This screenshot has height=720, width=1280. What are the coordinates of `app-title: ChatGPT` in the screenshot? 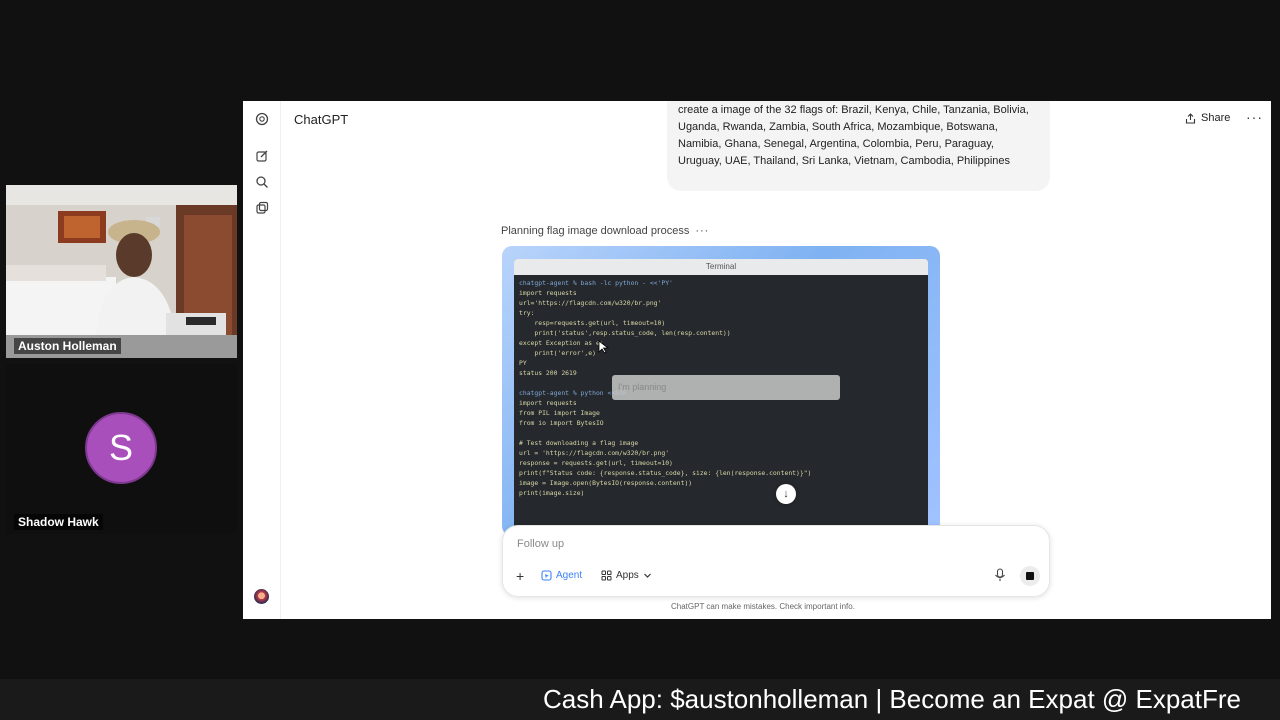 It's located at (321, 119).